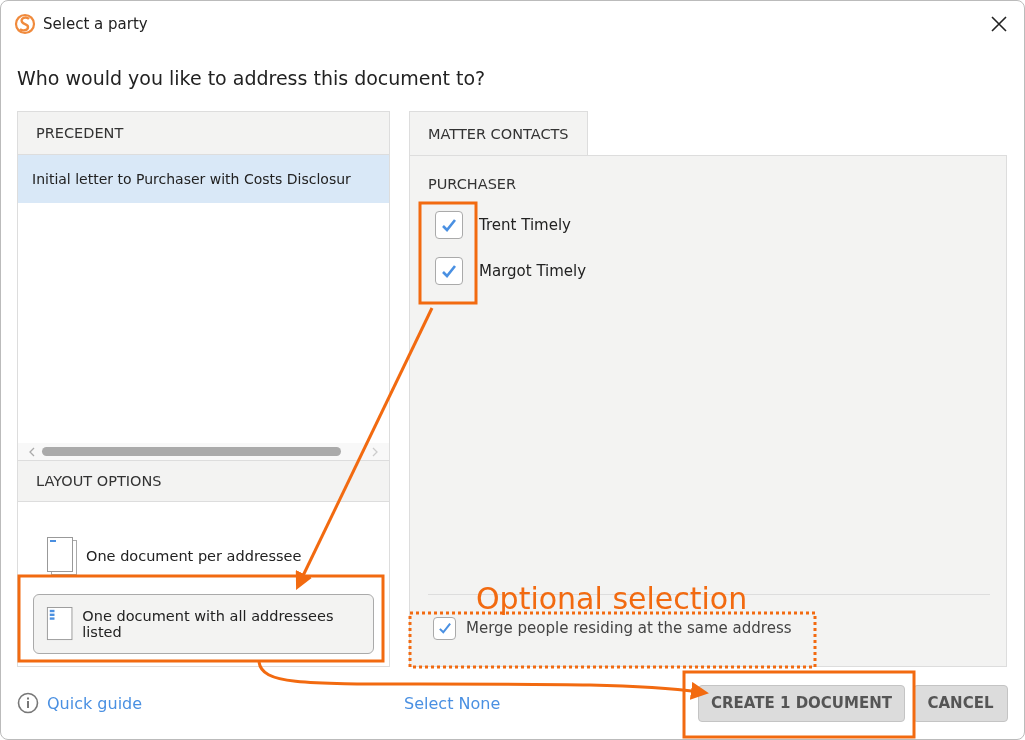  What do you see at coordinates (629, 628) in the screenshot?
I see `checkbox-label: Merge people residing at the same address` at bounding box center [629, 628].